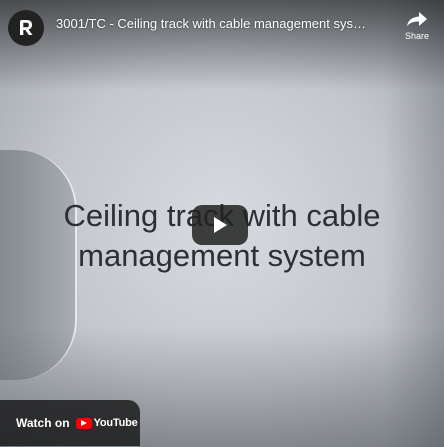 This screenshot has width=444, height=447. I want to click on share-arrow-icon, so click(417, 19).